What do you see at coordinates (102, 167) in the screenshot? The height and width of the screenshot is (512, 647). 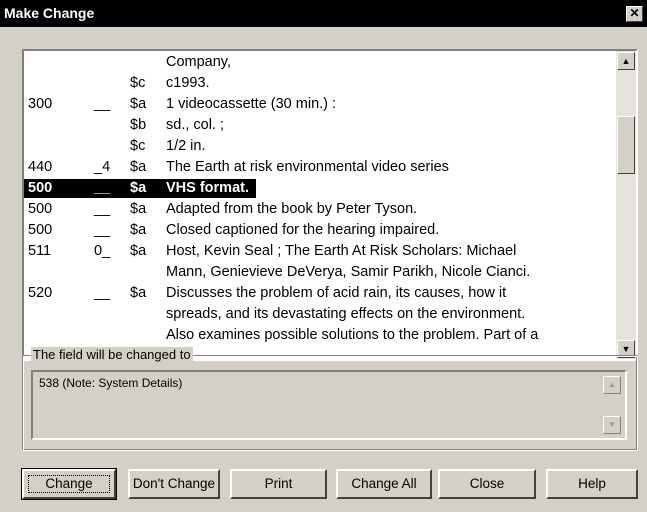 I see `field-indicators: _4` at bounding box center [102, 167].